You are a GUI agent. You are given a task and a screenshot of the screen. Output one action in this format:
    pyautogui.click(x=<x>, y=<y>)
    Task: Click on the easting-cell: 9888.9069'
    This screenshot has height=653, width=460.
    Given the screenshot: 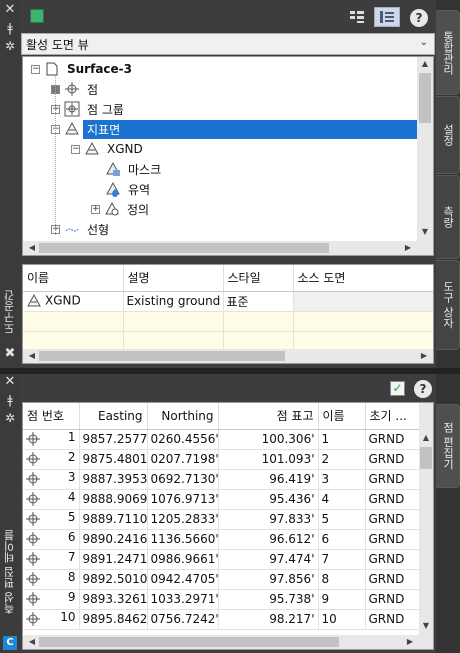 What is the action you would take?
    pyautogui.click(x=113, y=499)
    